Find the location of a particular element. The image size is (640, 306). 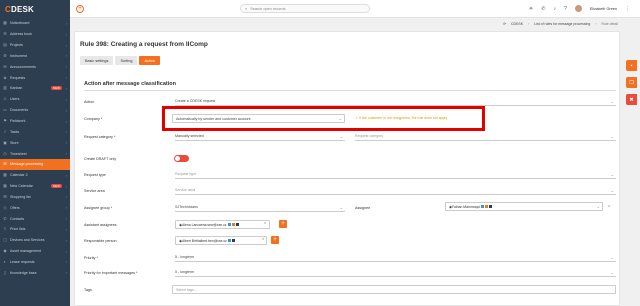

sidebar-item-label: Projects is located at coordinates (16, 45).